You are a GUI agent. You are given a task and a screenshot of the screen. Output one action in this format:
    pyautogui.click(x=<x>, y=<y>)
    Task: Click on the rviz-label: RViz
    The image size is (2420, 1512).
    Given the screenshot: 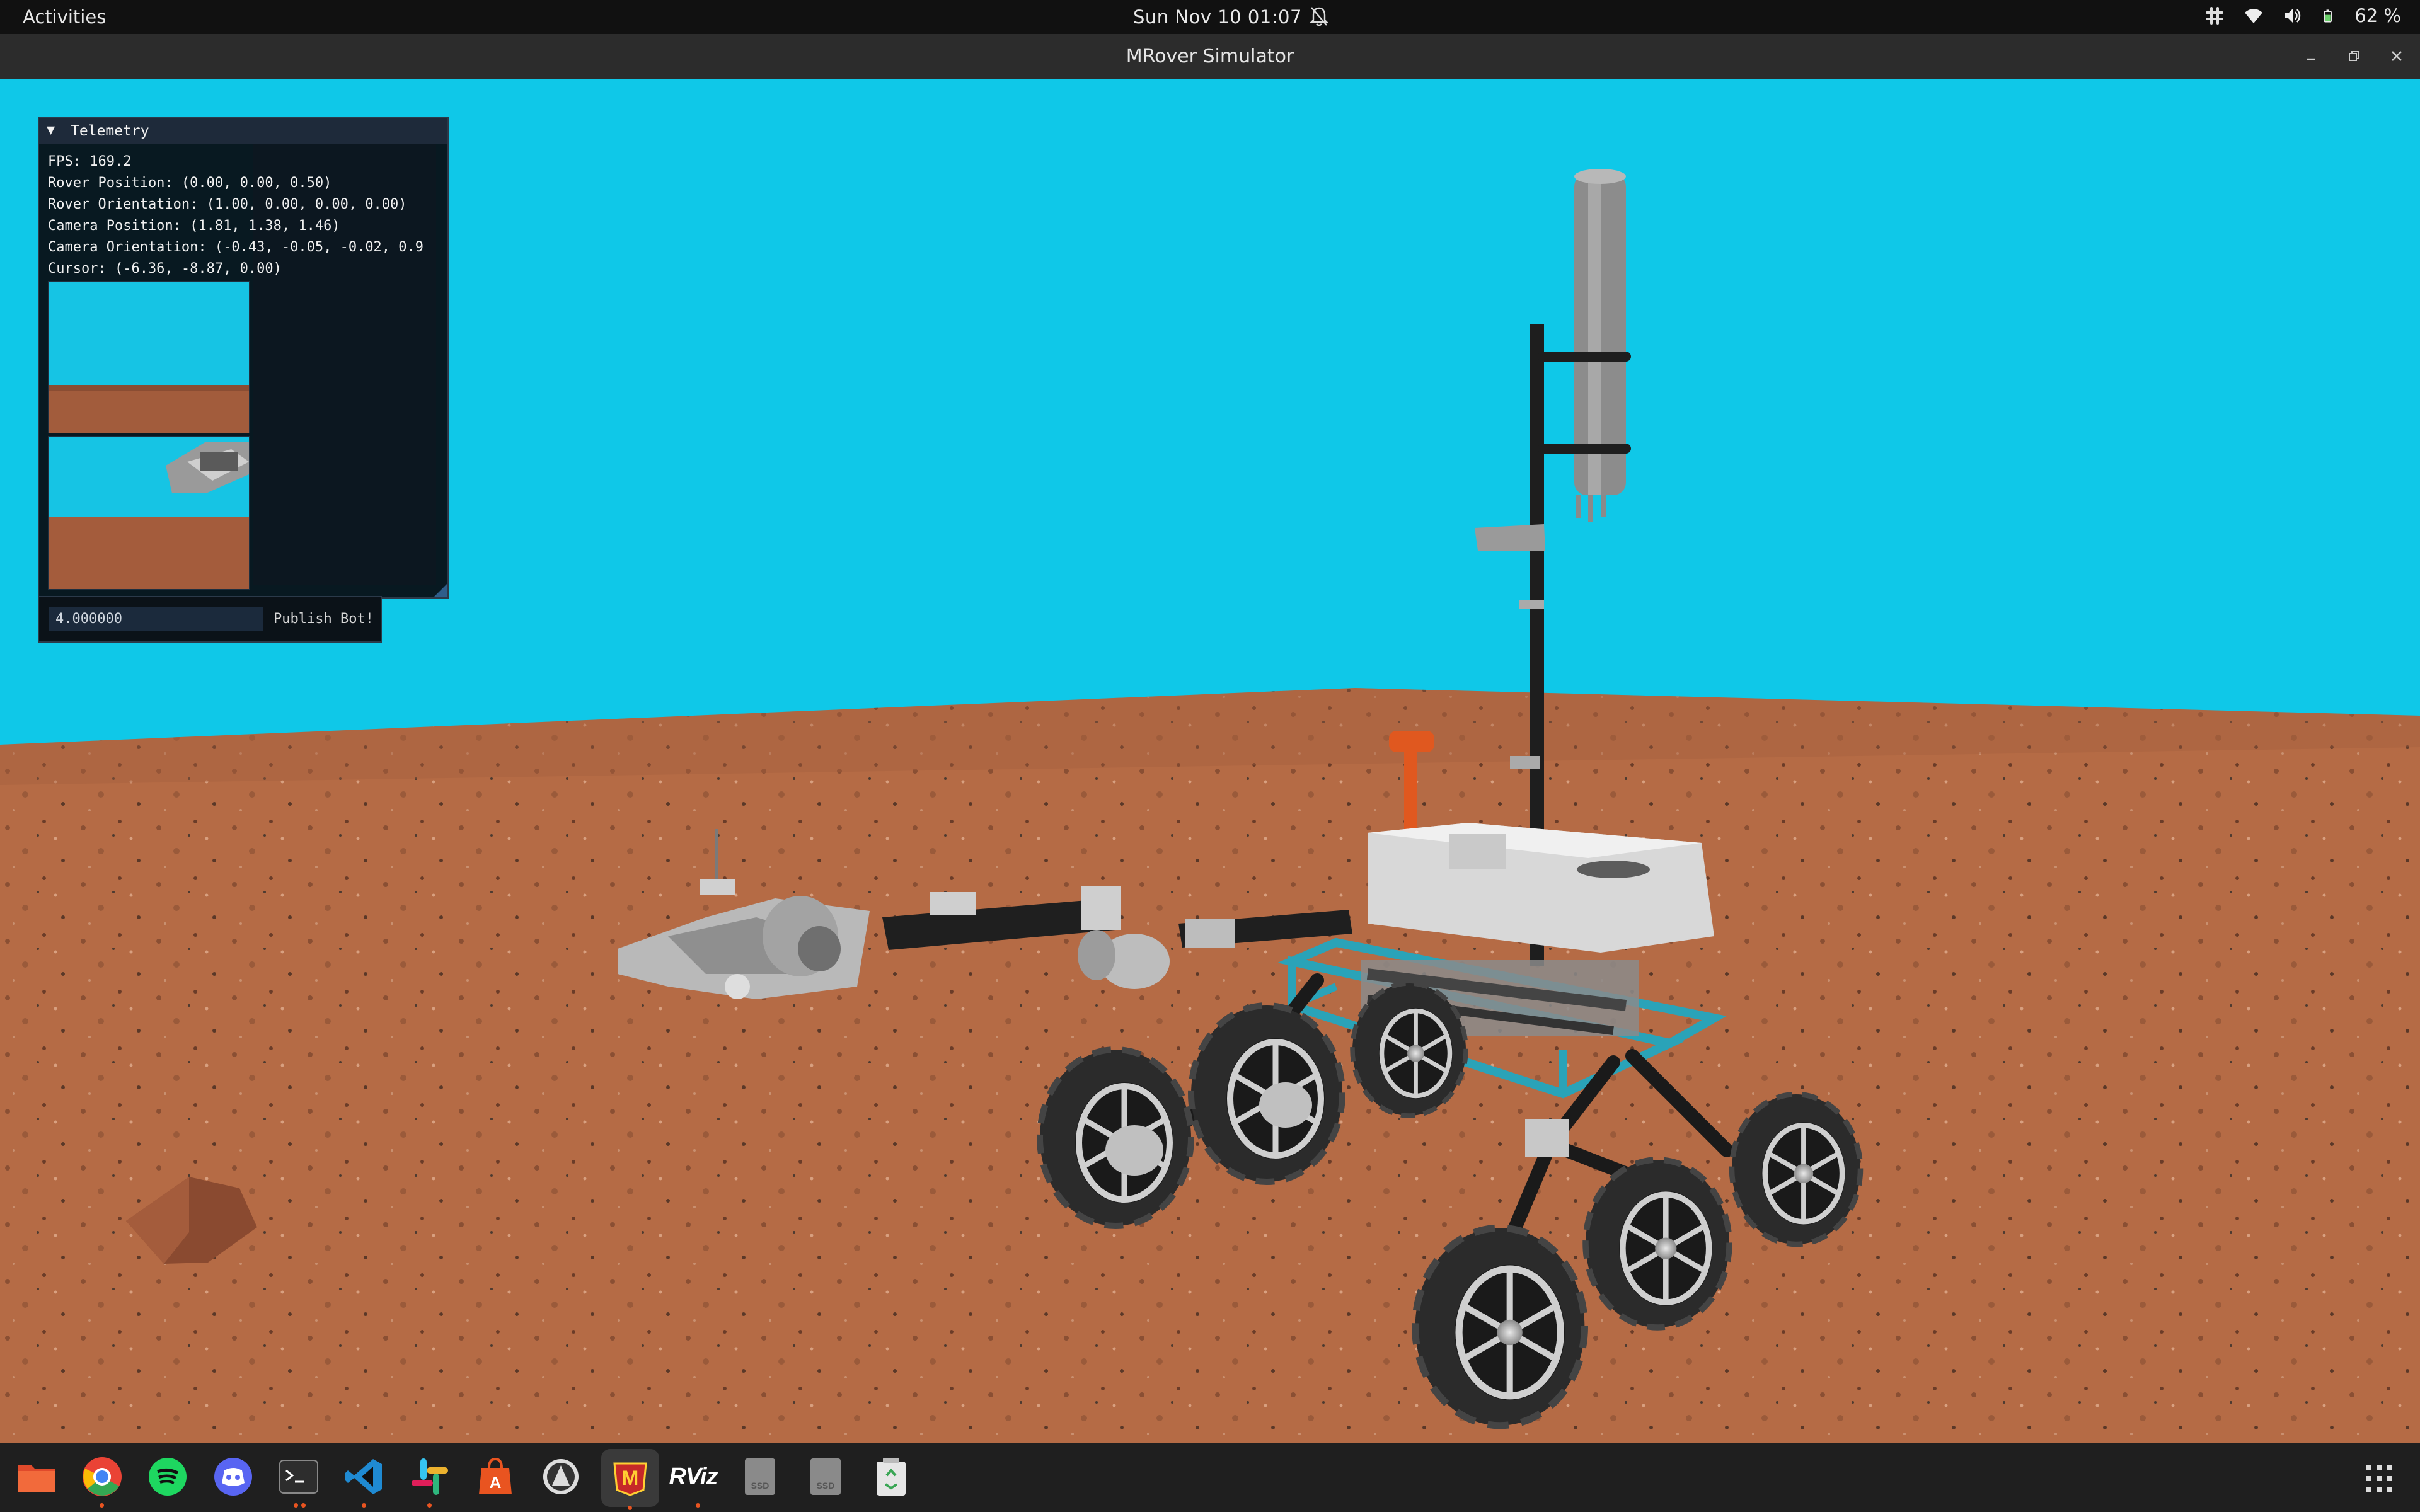 What is the action you would take?
    pyautogui.click(x=693, y=1476)
    